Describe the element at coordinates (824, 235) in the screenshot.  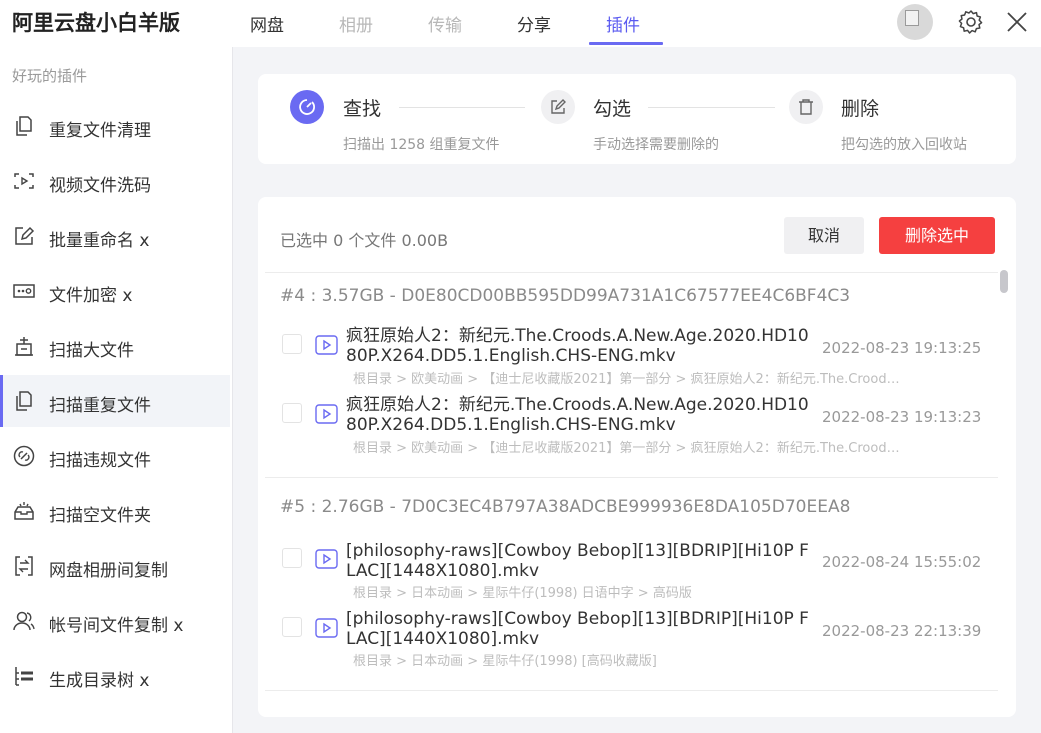
I see `cancel-button: 取消` at that location.